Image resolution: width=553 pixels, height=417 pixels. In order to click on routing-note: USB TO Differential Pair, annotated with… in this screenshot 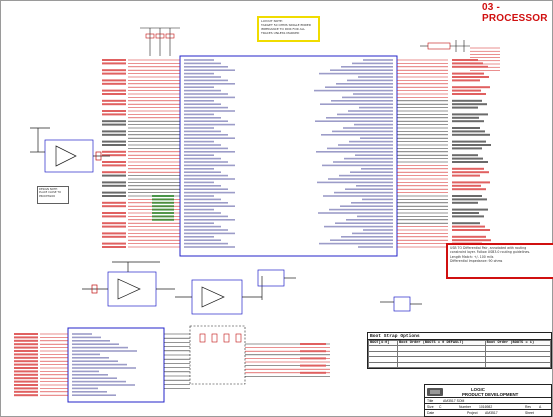, I will do `click(499, 261)`.